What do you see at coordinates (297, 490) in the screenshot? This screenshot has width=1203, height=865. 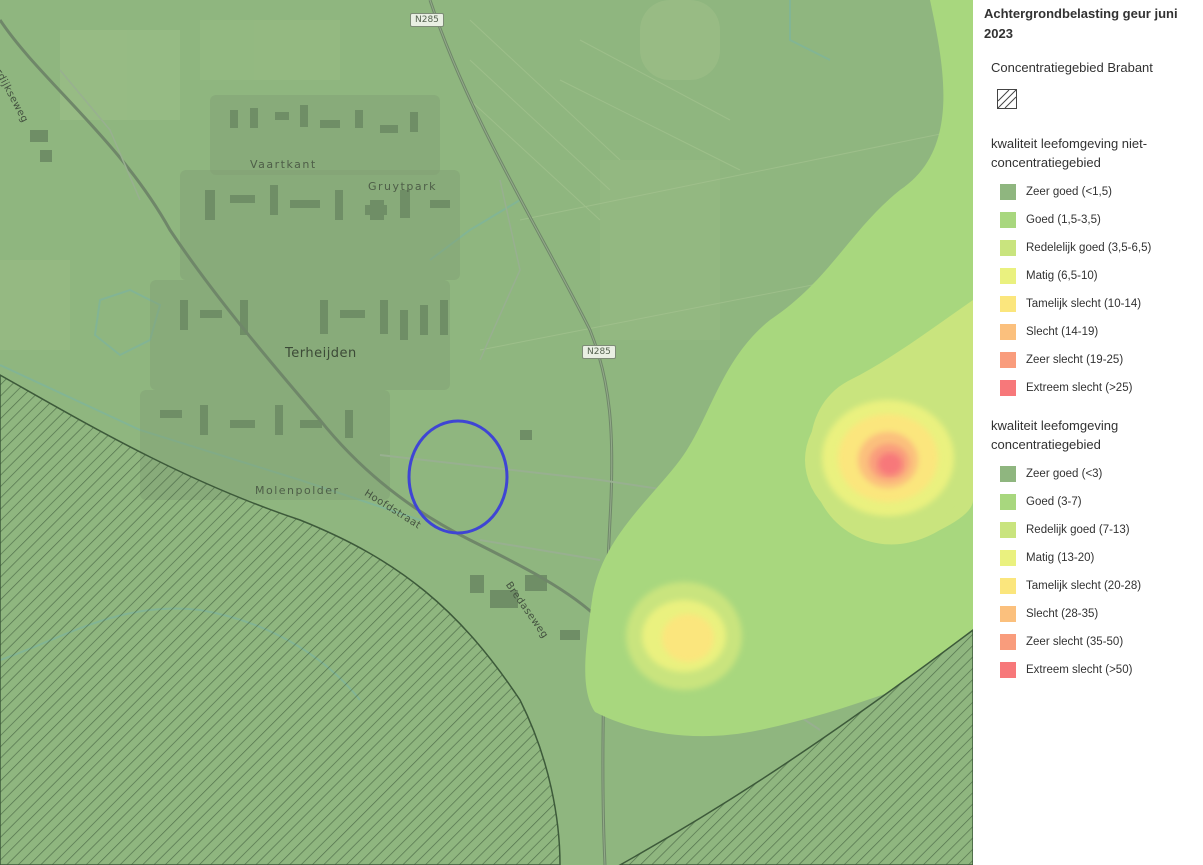 I see `place-label-molenpolder: Molenpolder` at bounding box center [297, 490].